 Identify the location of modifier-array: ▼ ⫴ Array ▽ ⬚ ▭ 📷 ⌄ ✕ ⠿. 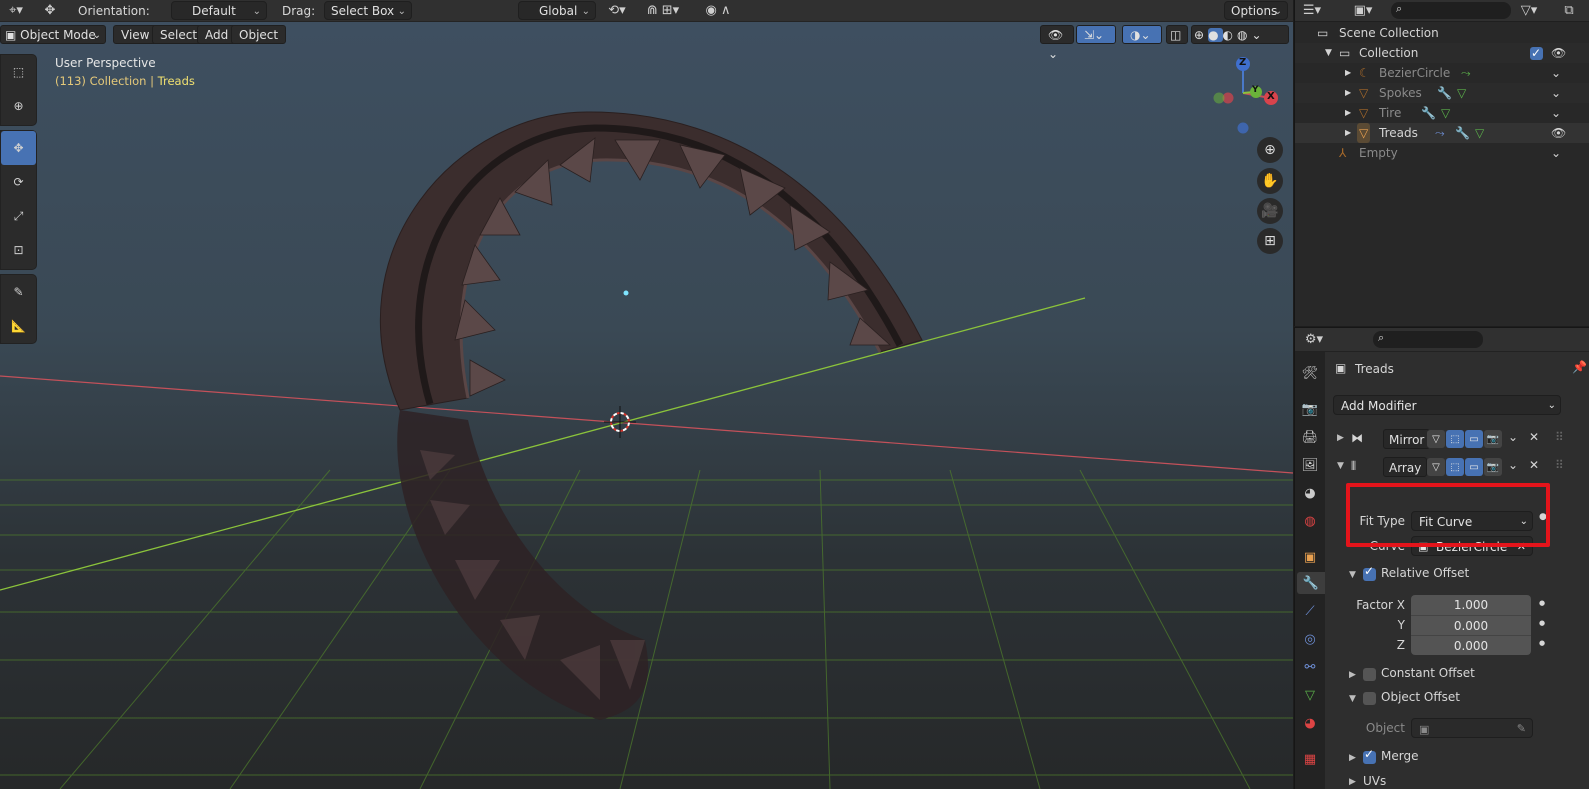
(1459, 467).